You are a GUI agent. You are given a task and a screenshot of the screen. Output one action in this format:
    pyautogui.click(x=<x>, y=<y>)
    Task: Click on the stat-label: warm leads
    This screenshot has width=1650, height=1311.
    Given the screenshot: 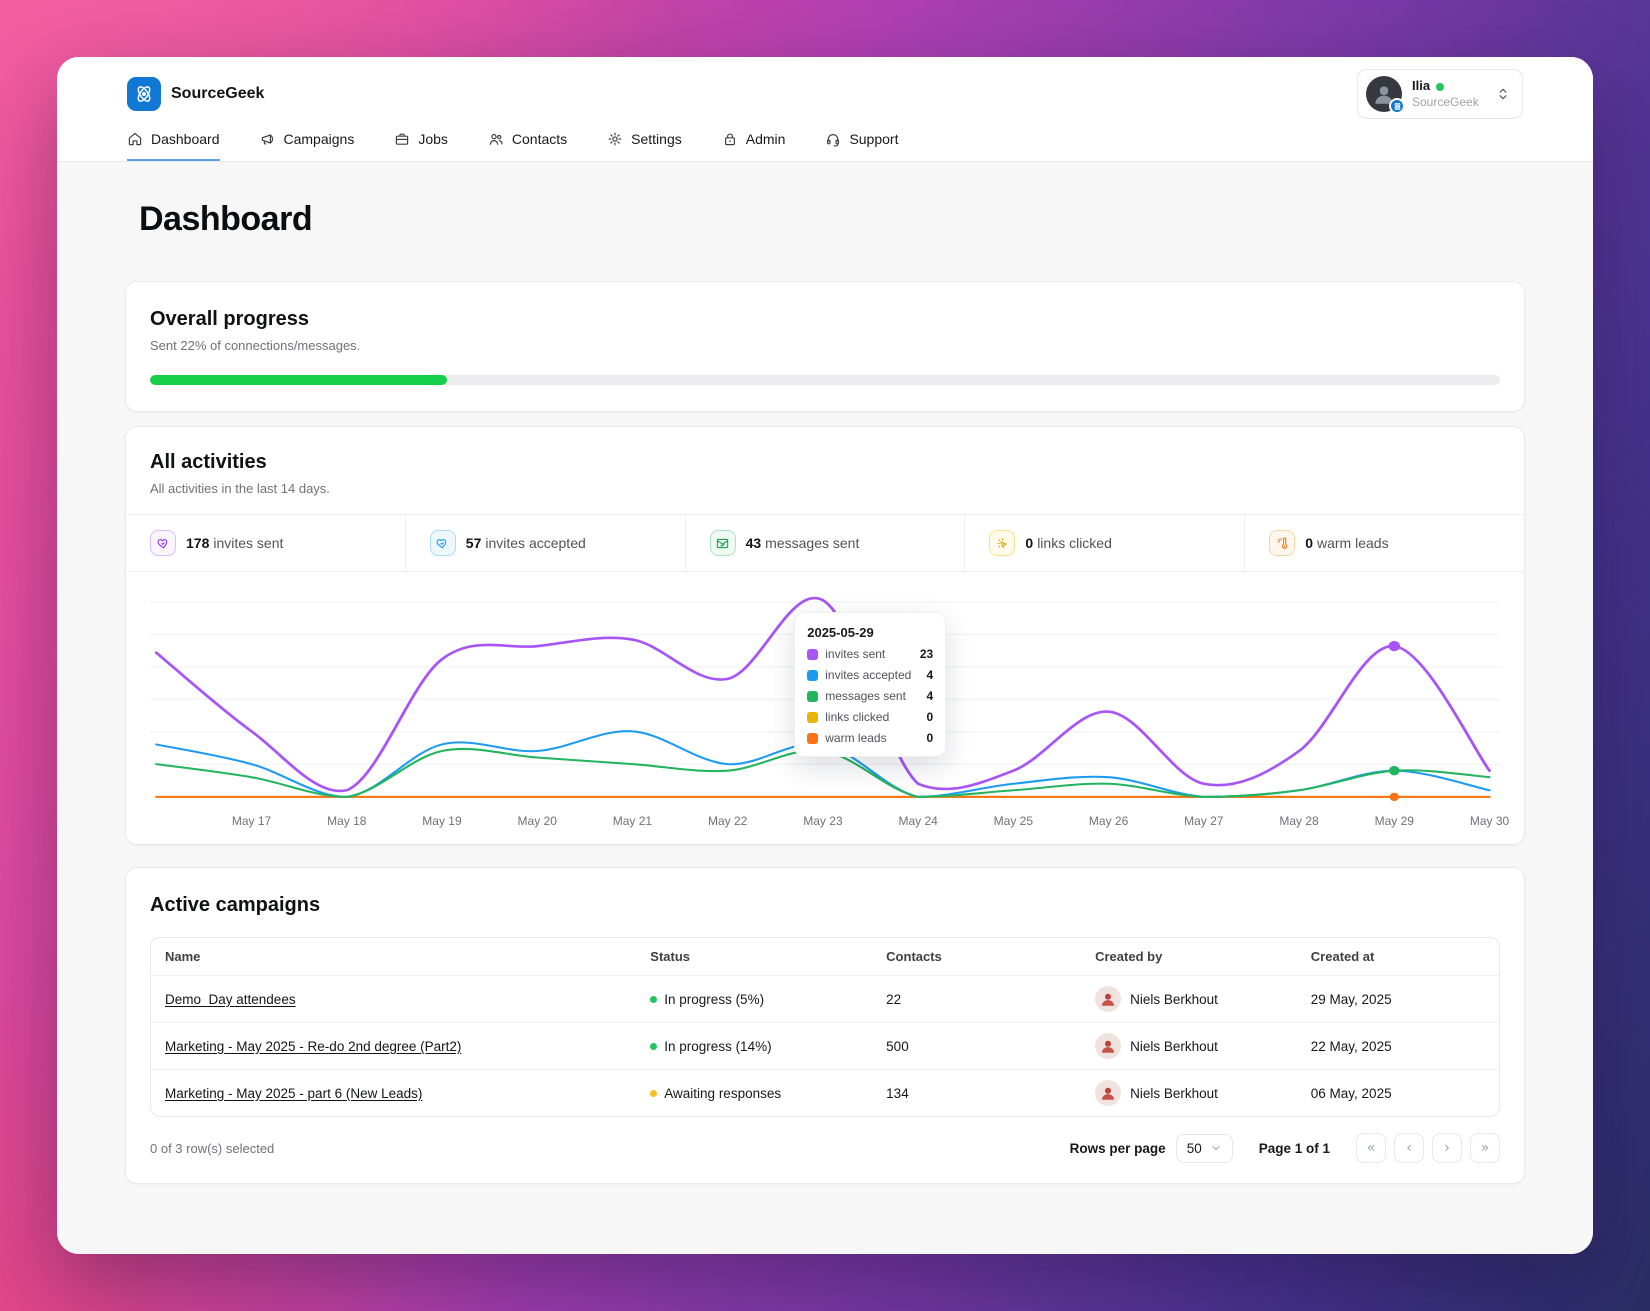 What is the action you would take?
    pyautogui.click(x=1352, y=543)
    